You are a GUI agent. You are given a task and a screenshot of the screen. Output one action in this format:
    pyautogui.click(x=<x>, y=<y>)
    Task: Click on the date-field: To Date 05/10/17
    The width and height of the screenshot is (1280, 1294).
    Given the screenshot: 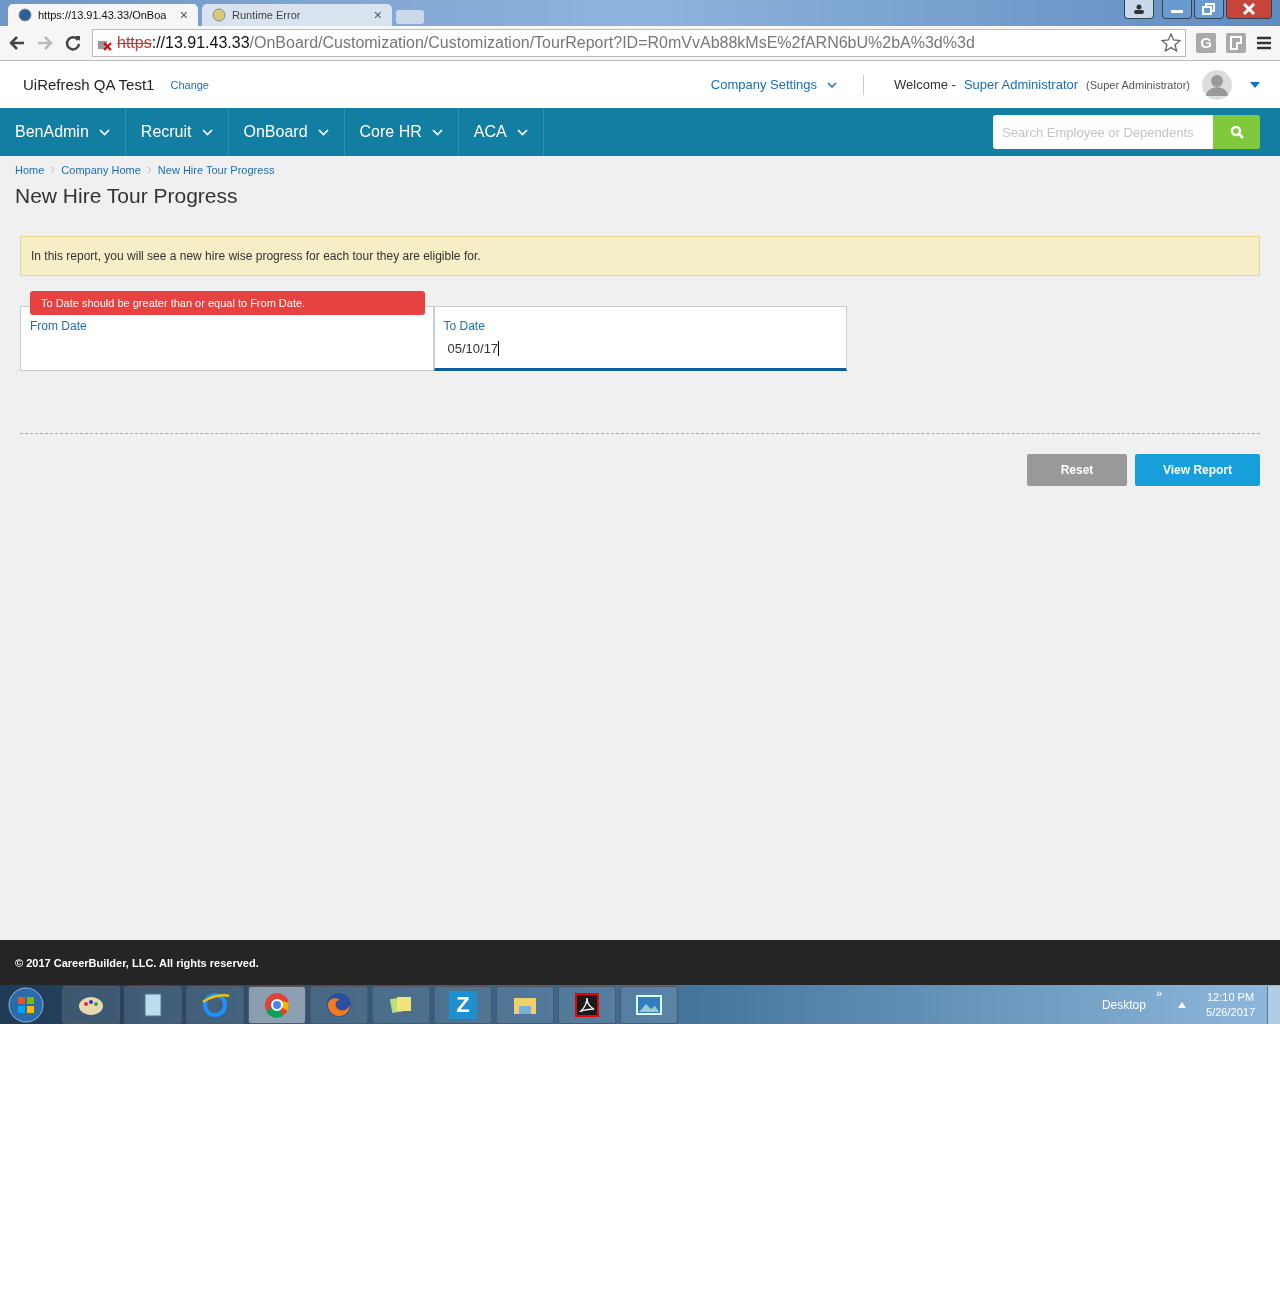 What is the action you would take?
    pyautogui.click(x=640, y=338)
    